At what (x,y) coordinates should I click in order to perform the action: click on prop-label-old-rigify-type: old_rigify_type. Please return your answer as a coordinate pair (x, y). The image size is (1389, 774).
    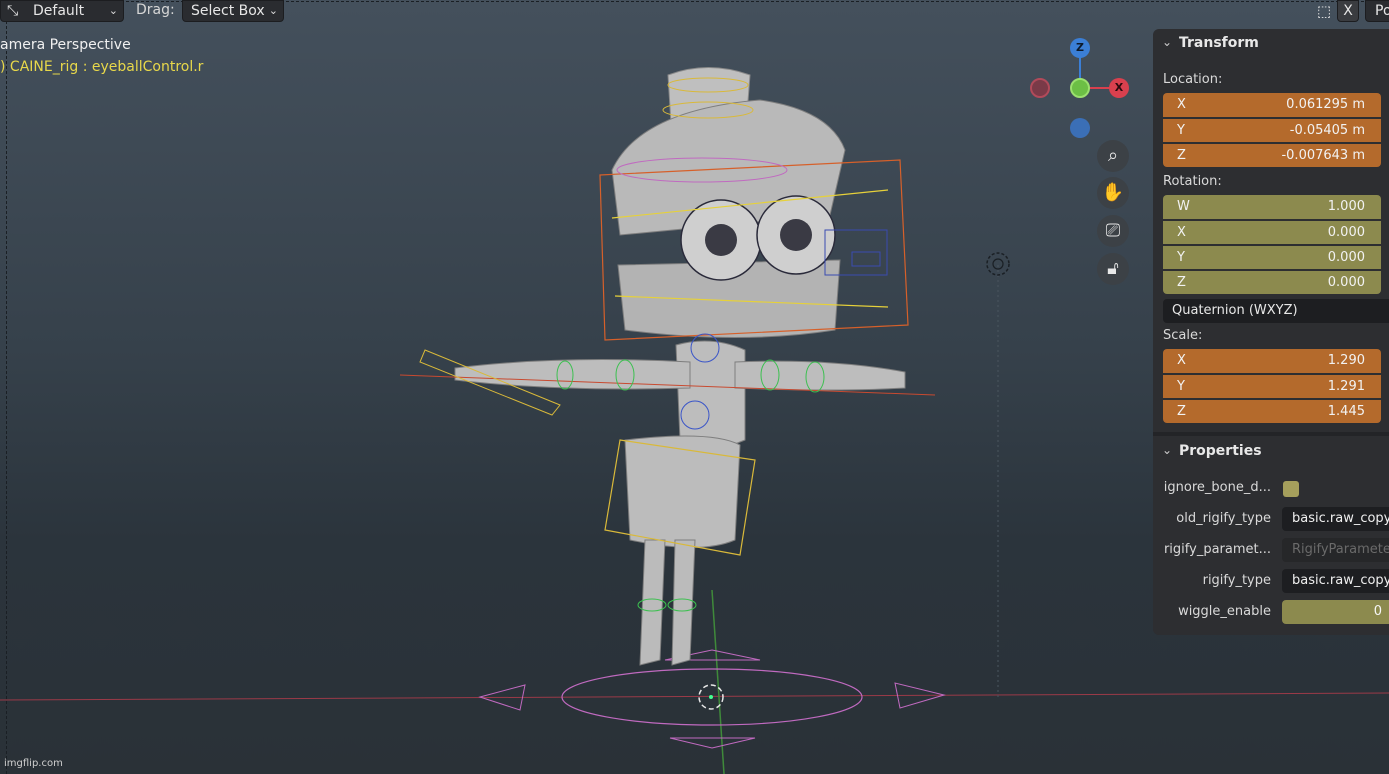
    Looking at the image, I should click on (1223, 518).